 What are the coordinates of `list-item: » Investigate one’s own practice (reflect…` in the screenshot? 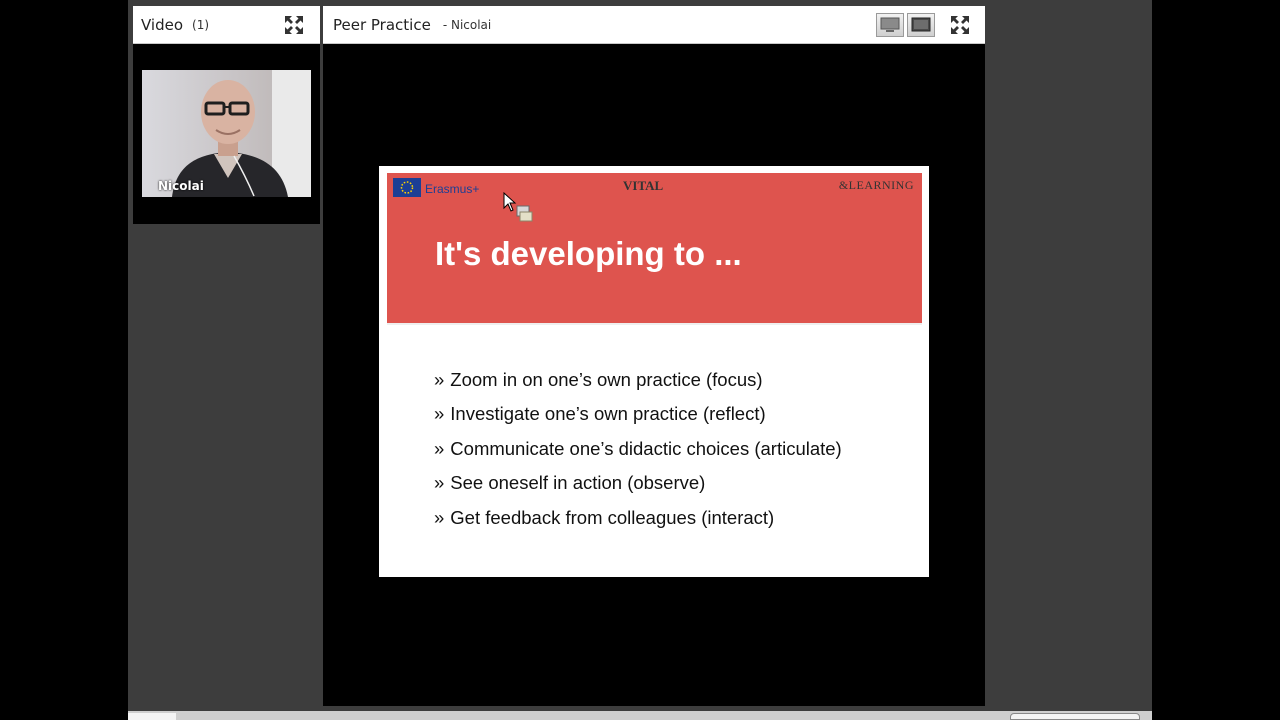 It's located at (638, 414).